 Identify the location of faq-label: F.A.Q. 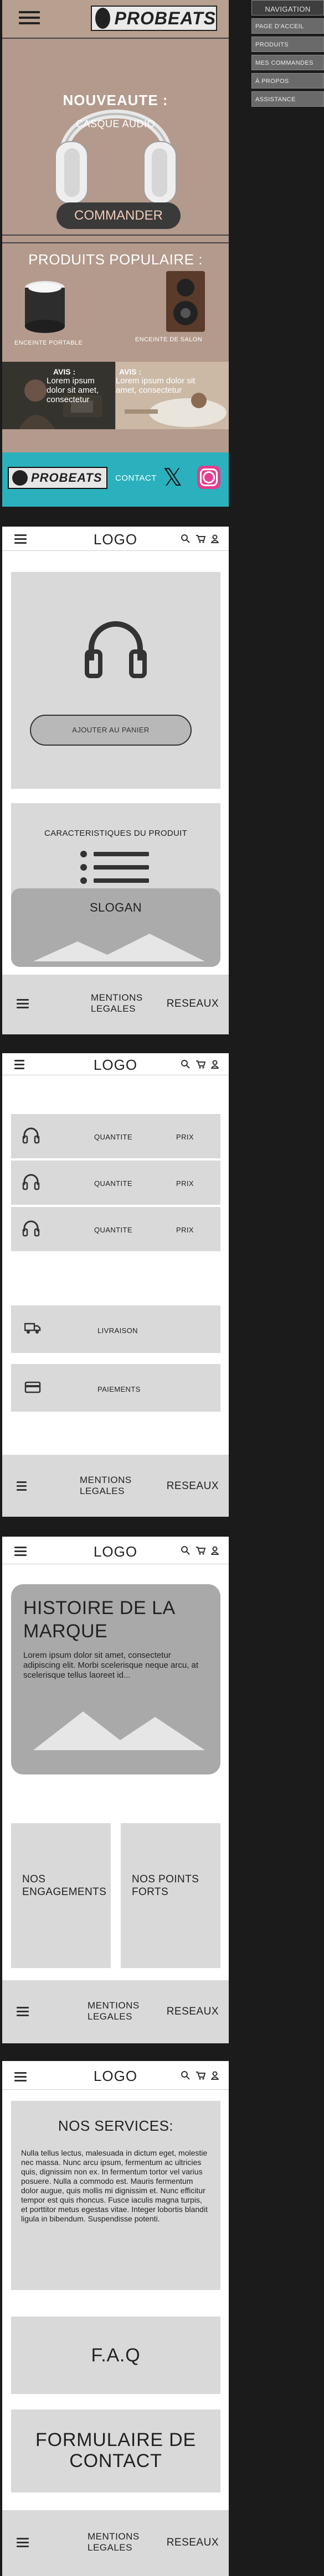
(116, 2356).